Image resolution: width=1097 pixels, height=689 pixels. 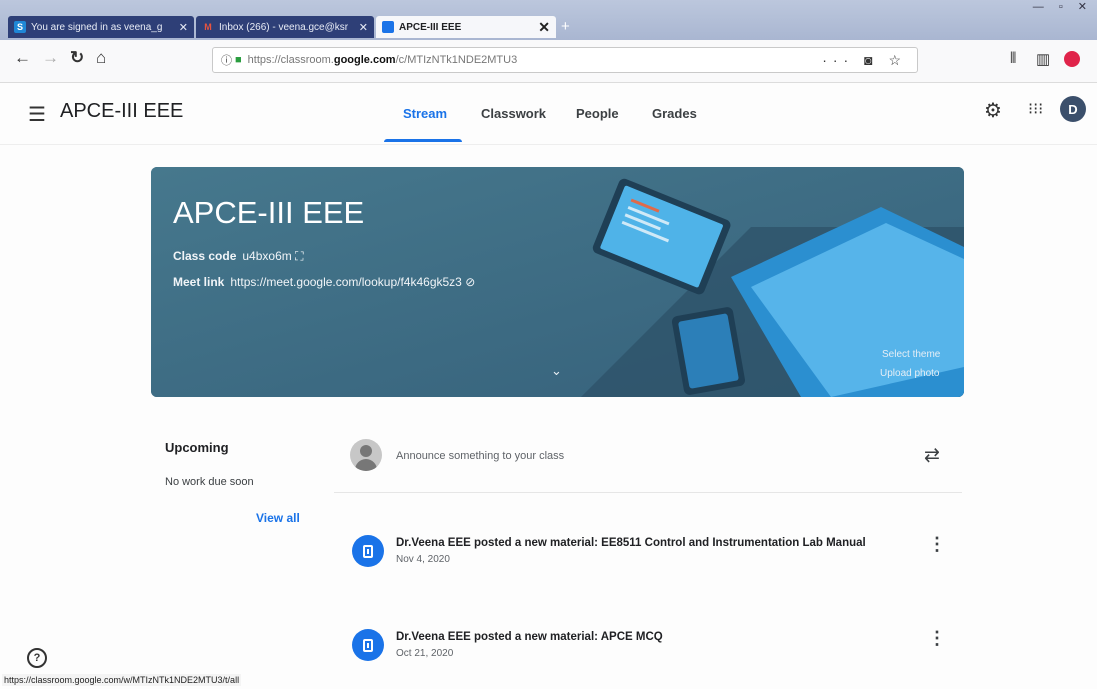 I want to click on home-icon: ⌂, so click(x=101, y=58).